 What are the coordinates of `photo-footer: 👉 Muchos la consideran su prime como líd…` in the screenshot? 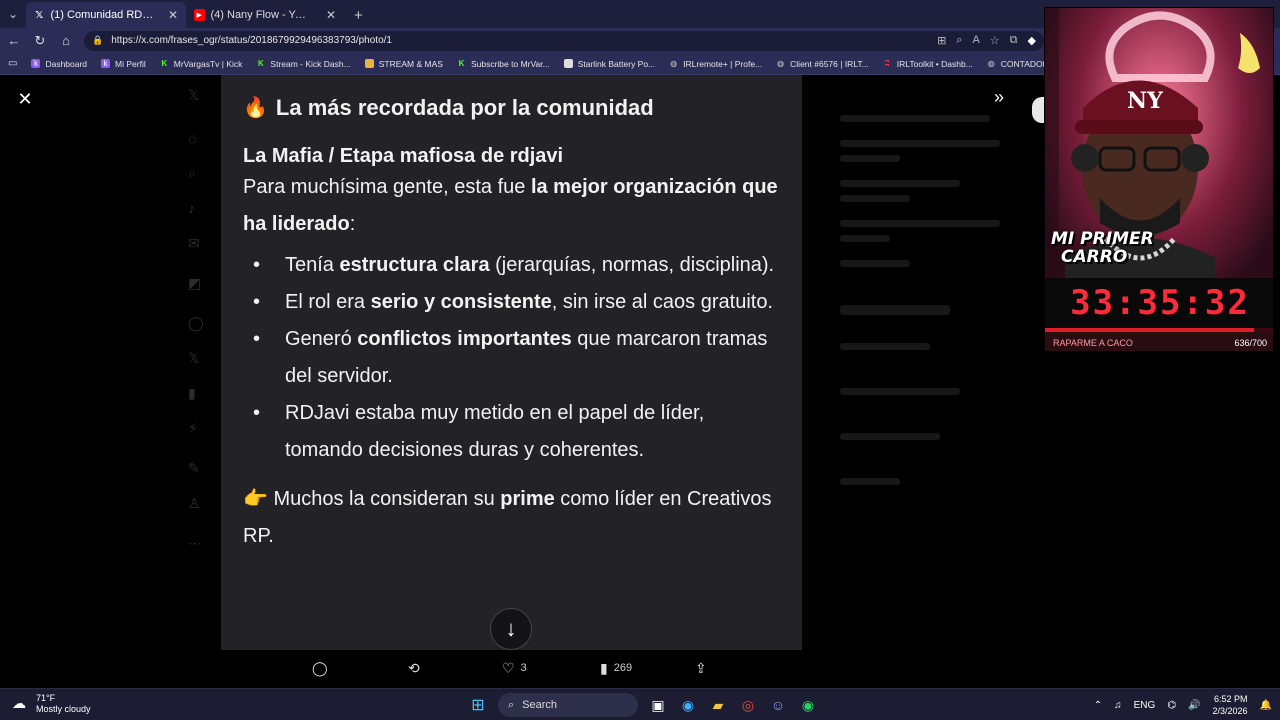 It's located at (507, 517).